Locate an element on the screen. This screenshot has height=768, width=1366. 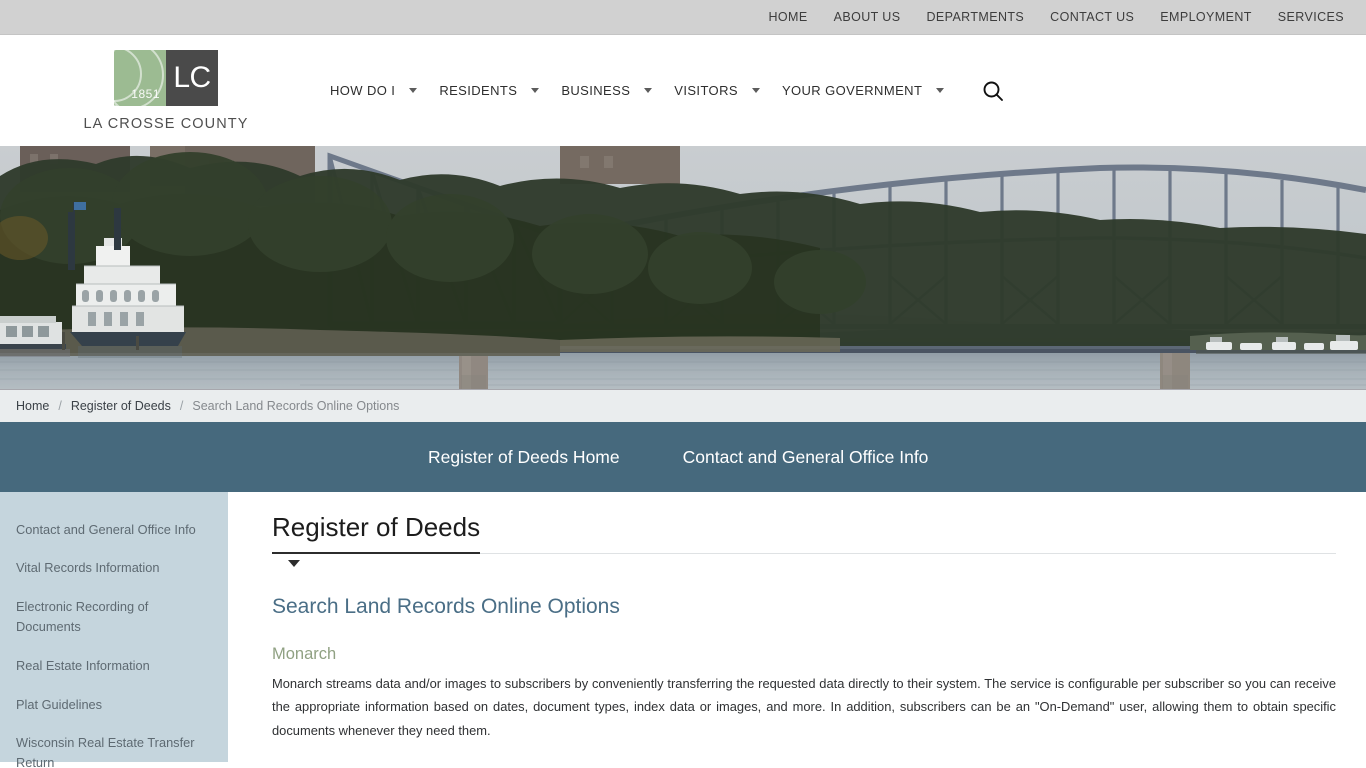
nav-item-visitors: VISITORS is located at coordinates (717, 90).